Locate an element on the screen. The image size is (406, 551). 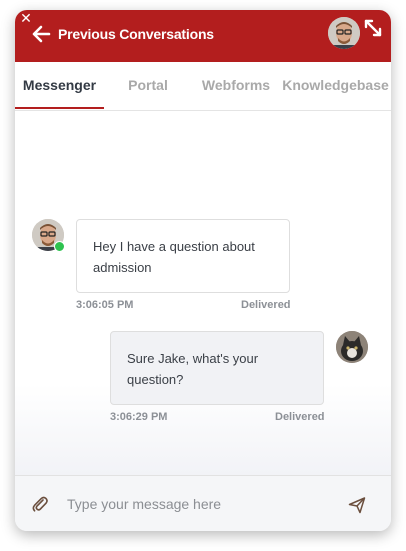
message-text: Sure Jake, what's your question? is located at coordinates (193, 369).